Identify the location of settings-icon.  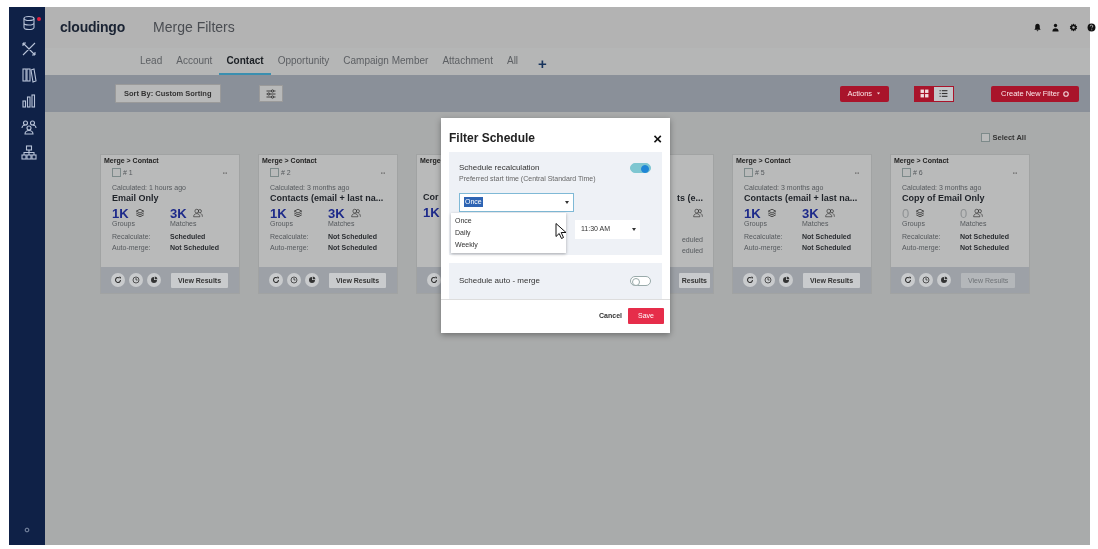
(1073, 27).